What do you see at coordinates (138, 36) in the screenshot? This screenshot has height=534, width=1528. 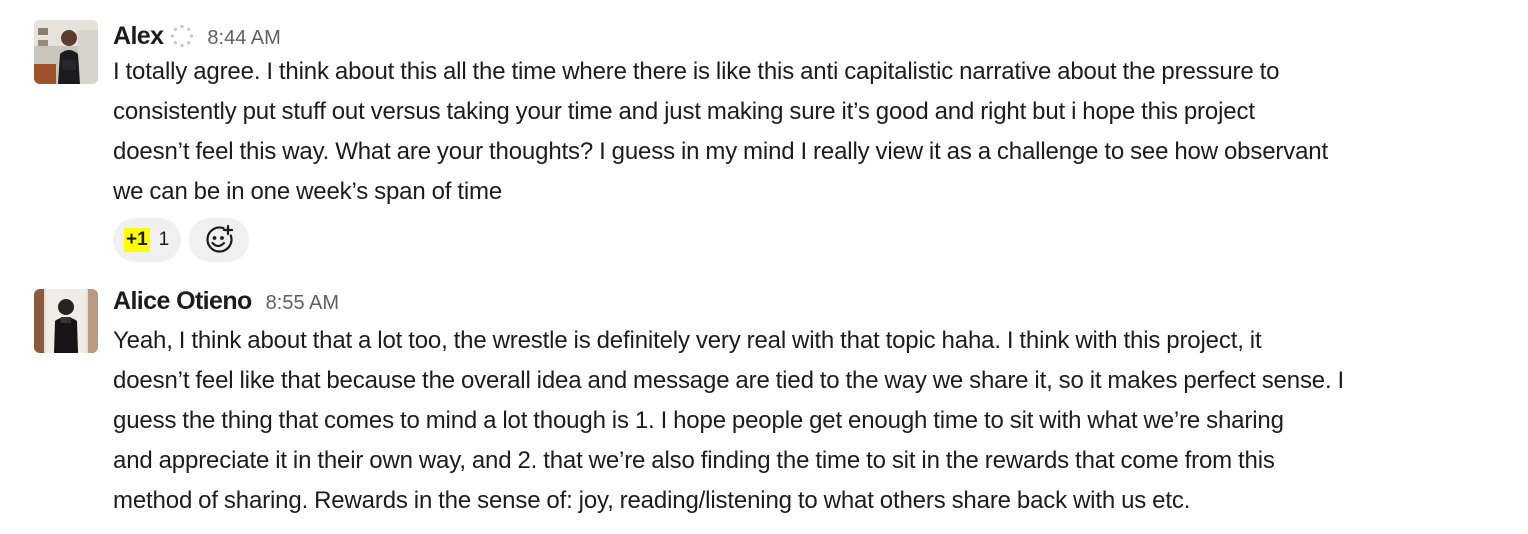 I see `sender-name: Alex` at bounding box center [138, 36].